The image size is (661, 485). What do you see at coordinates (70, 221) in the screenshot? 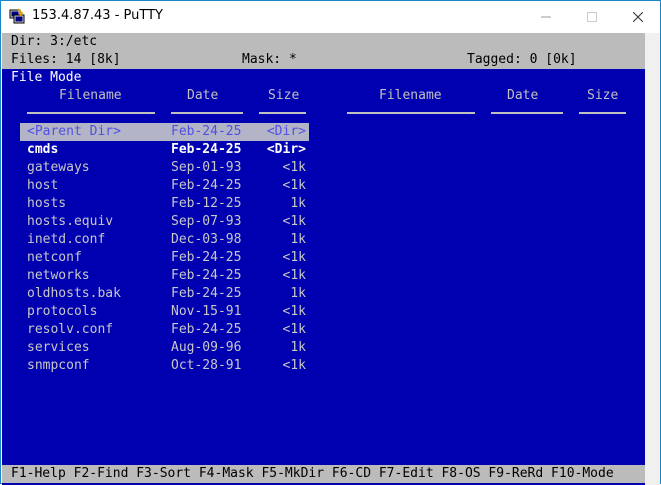
I see `file-name: hosts.equiv` at bounding box center [70, 221].